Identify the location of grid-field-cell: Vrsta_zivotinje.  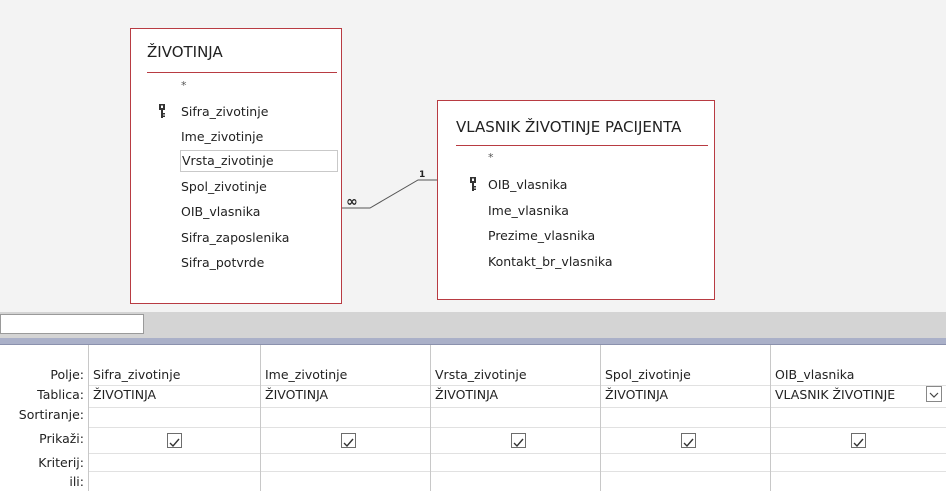
(481, 374).